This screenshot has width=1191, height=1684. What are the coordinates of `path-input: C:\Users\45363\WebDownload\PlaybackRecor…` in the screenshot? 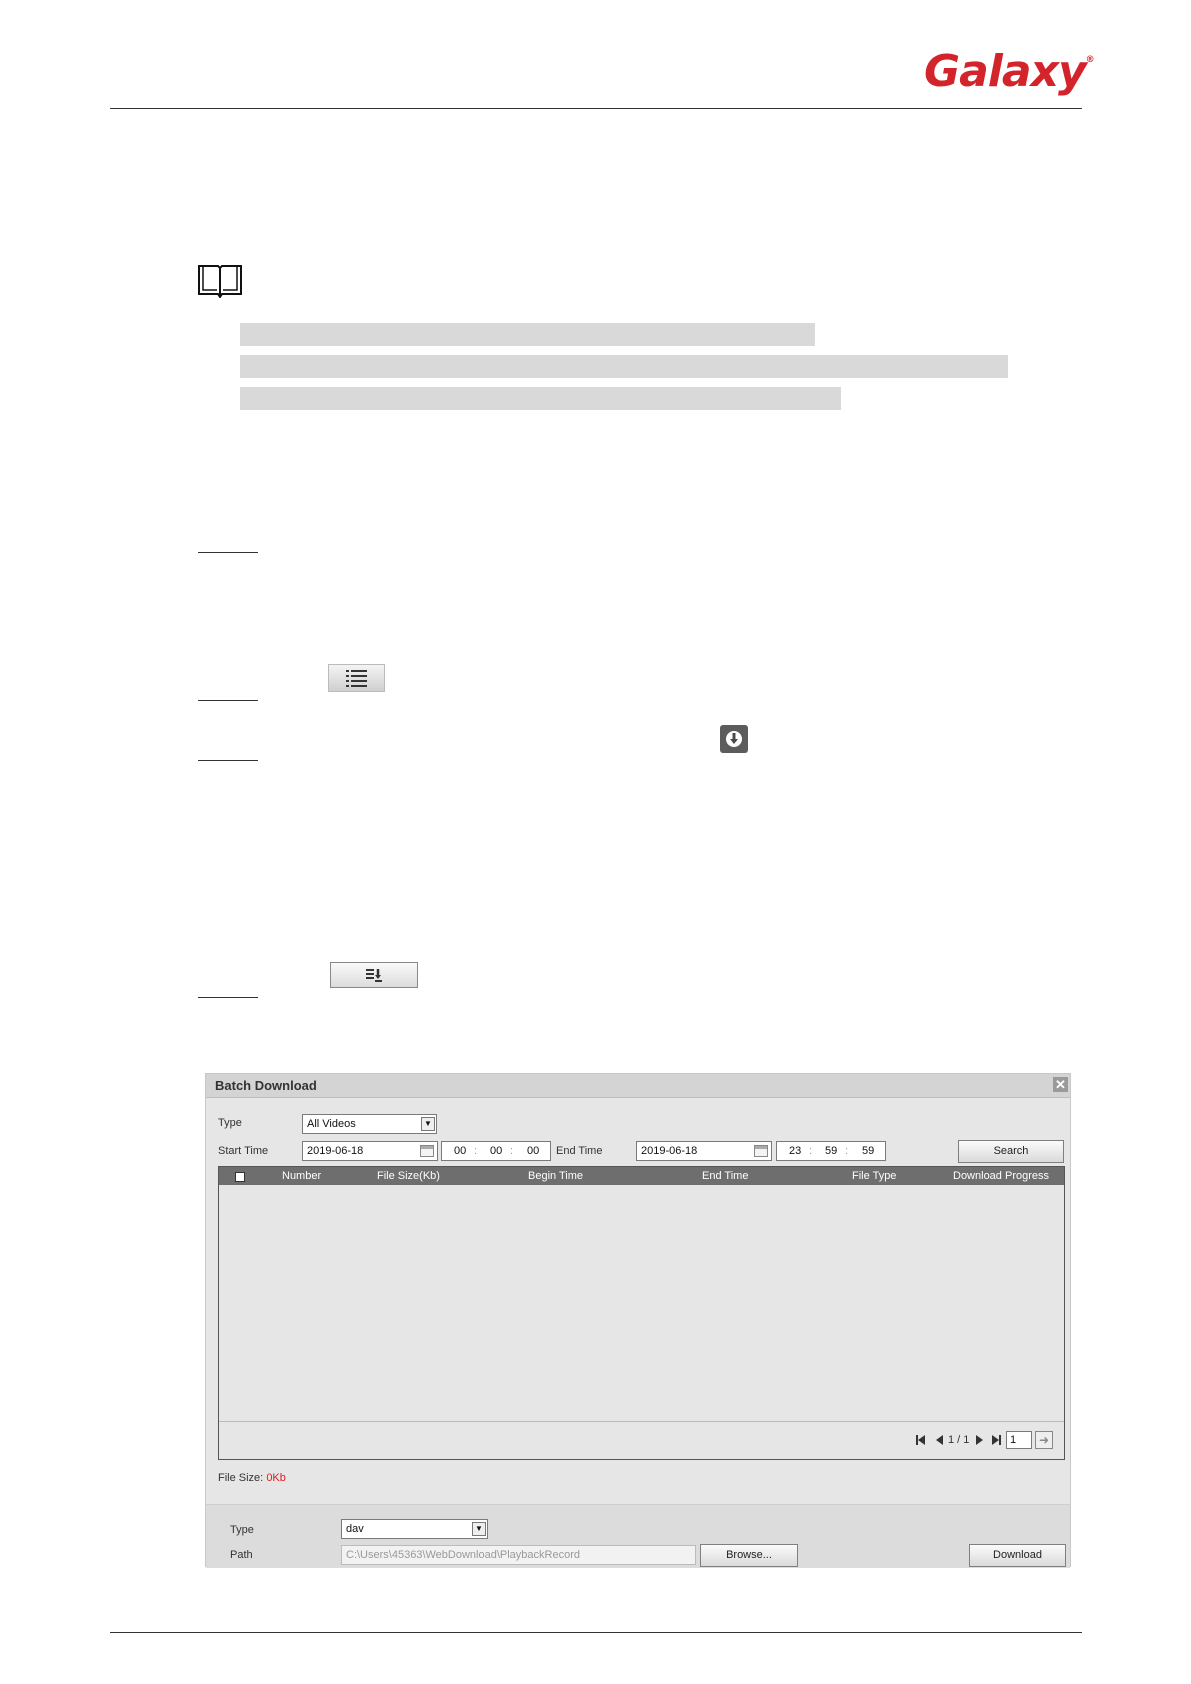 It's located at (518, 1555).